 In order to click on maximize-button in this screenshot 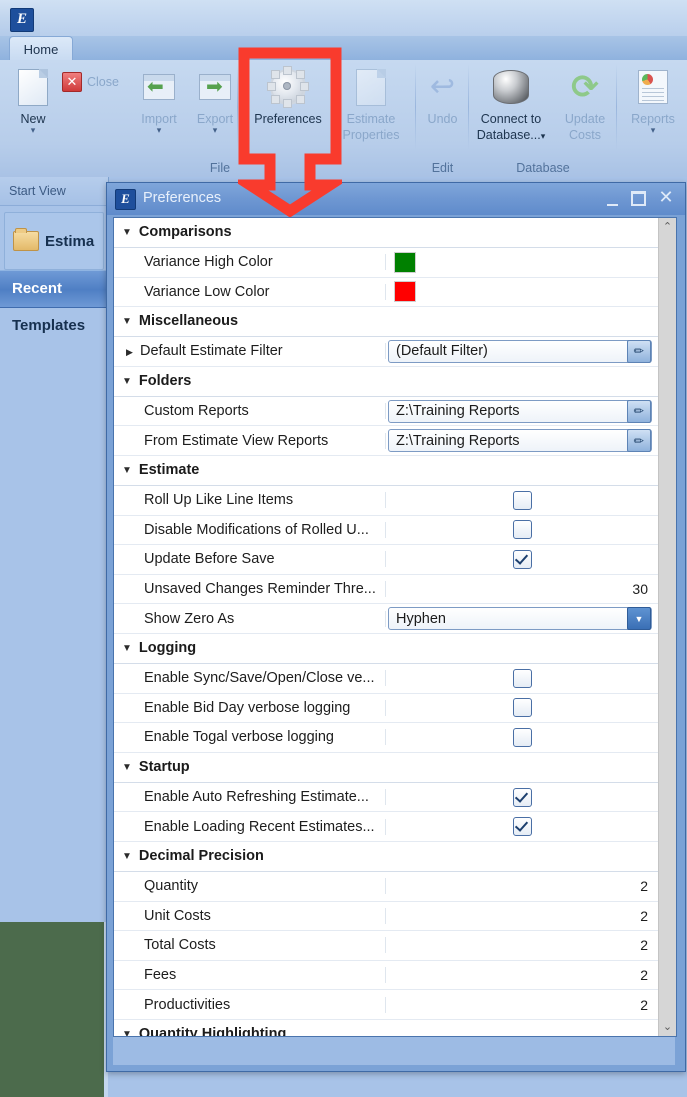, I will do `click(638, 198)`.